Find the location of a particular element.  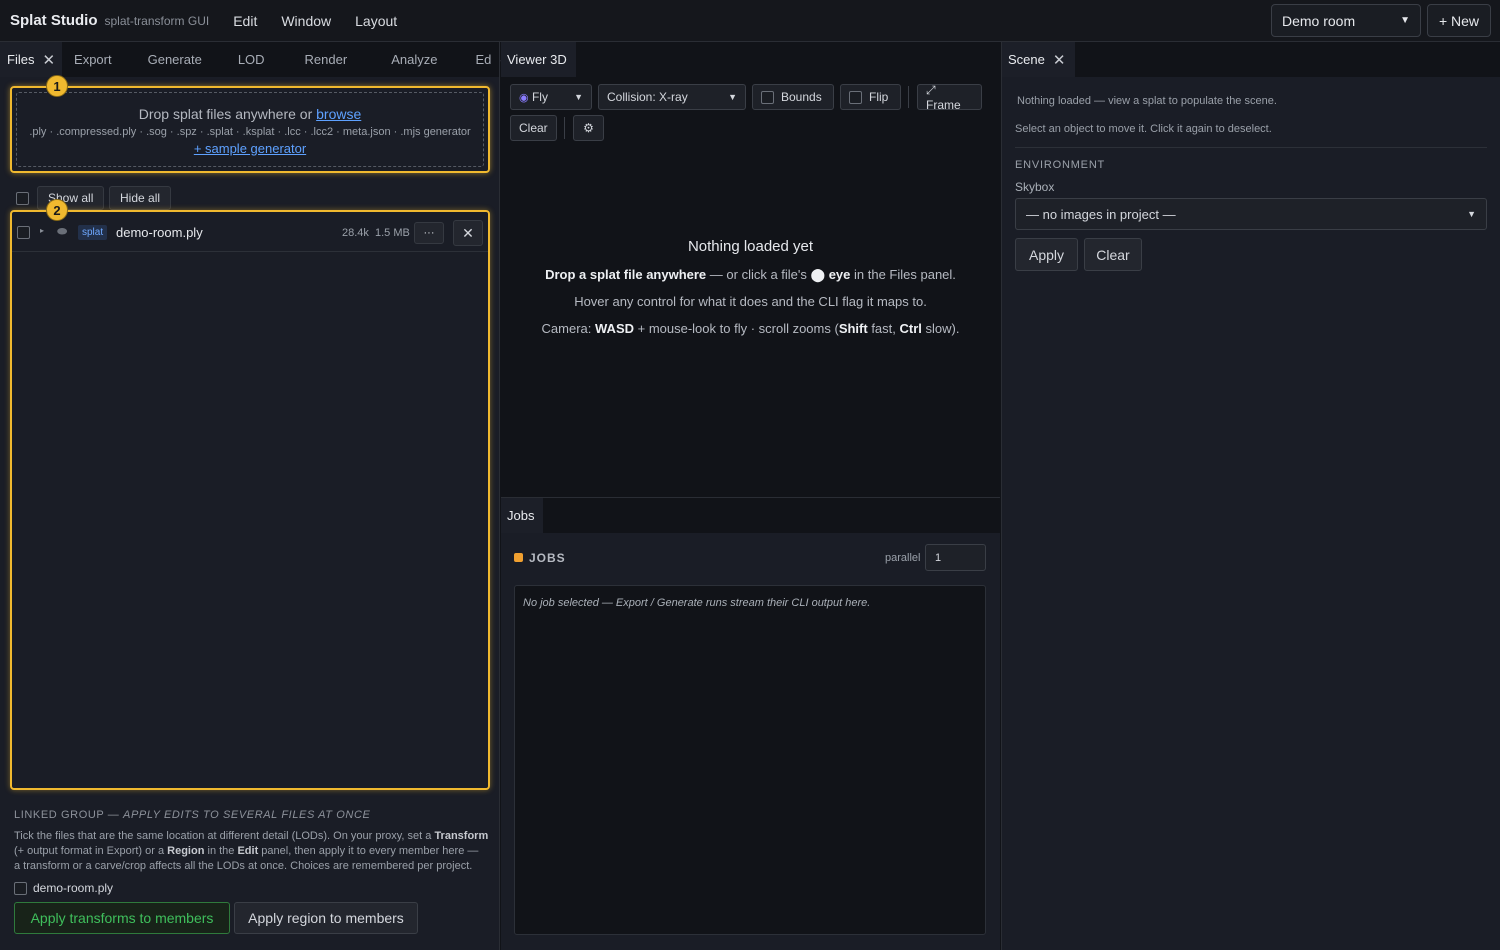

drop-hint-text: — or click a file's is located at coordinates (758, 274).